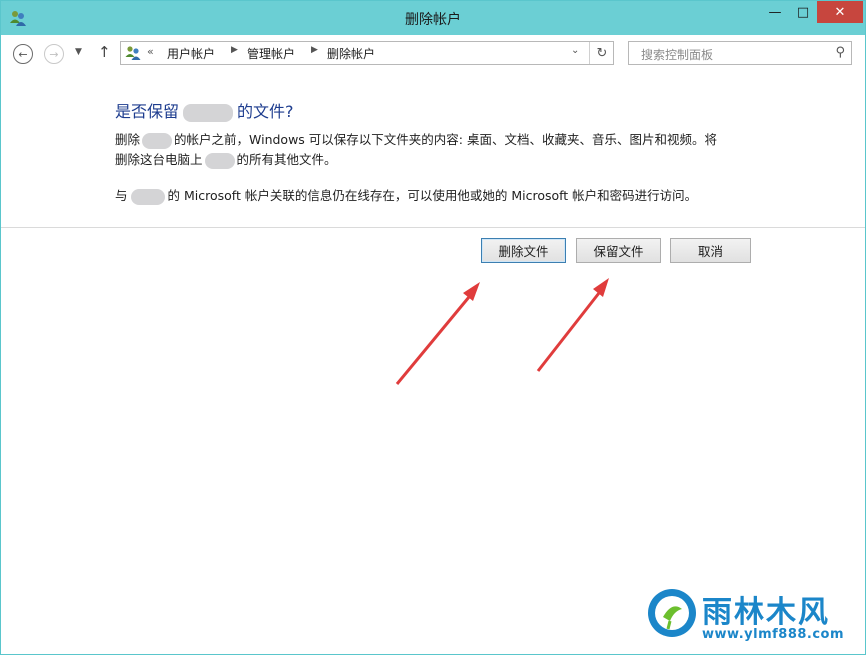 This screenshot has height=656, width=866. Describe the element at coordinates (191, 53) in the screenshot. I see `breadcrumb-user-accounts: 用户帐户` at that location.